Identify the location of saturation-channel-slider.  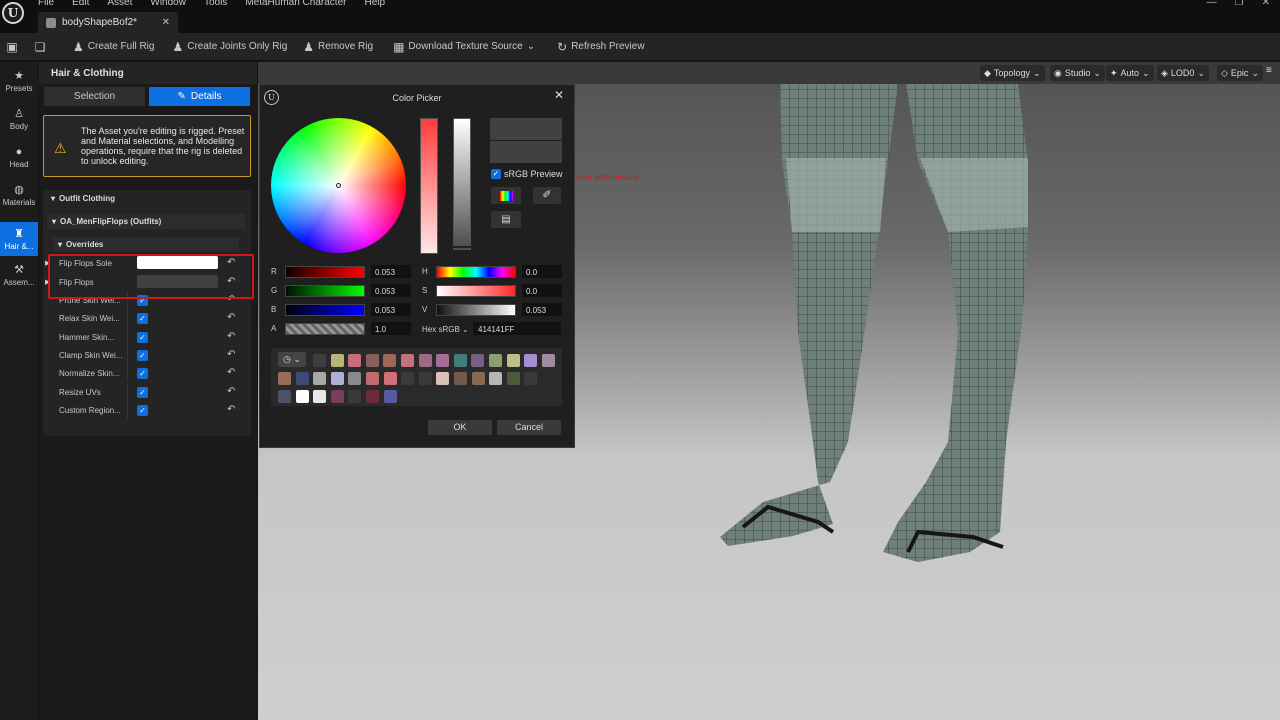
(476, 291).